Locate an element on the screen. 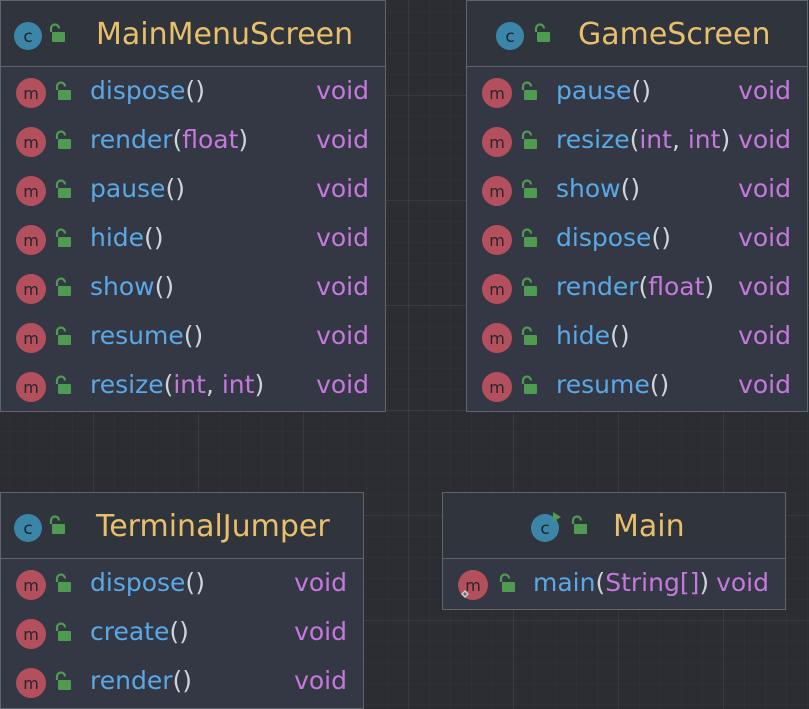  method-row: m main(String[]) void is located at coordinates (614, 583).